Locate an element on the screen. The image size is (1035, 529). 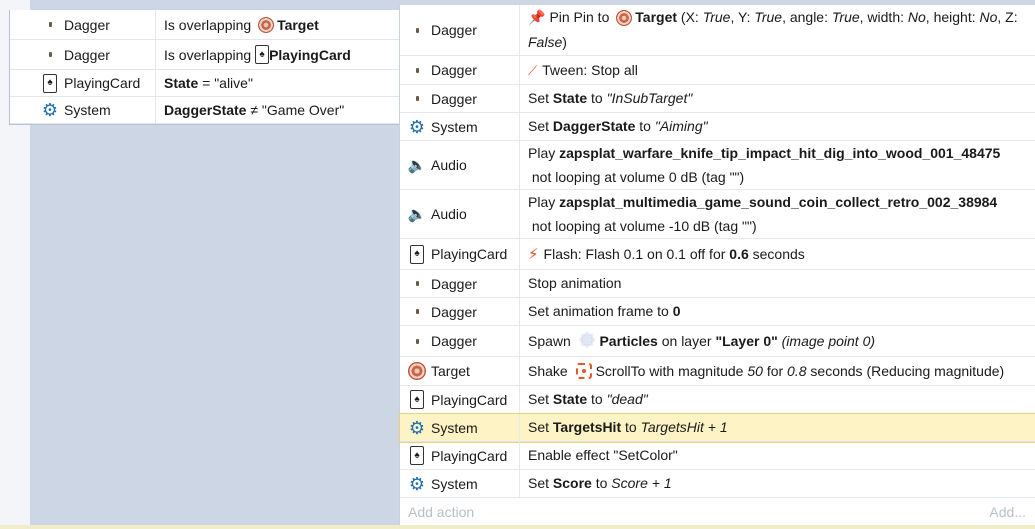
param-value: TargetsHit is located at coordinates (587, 427).